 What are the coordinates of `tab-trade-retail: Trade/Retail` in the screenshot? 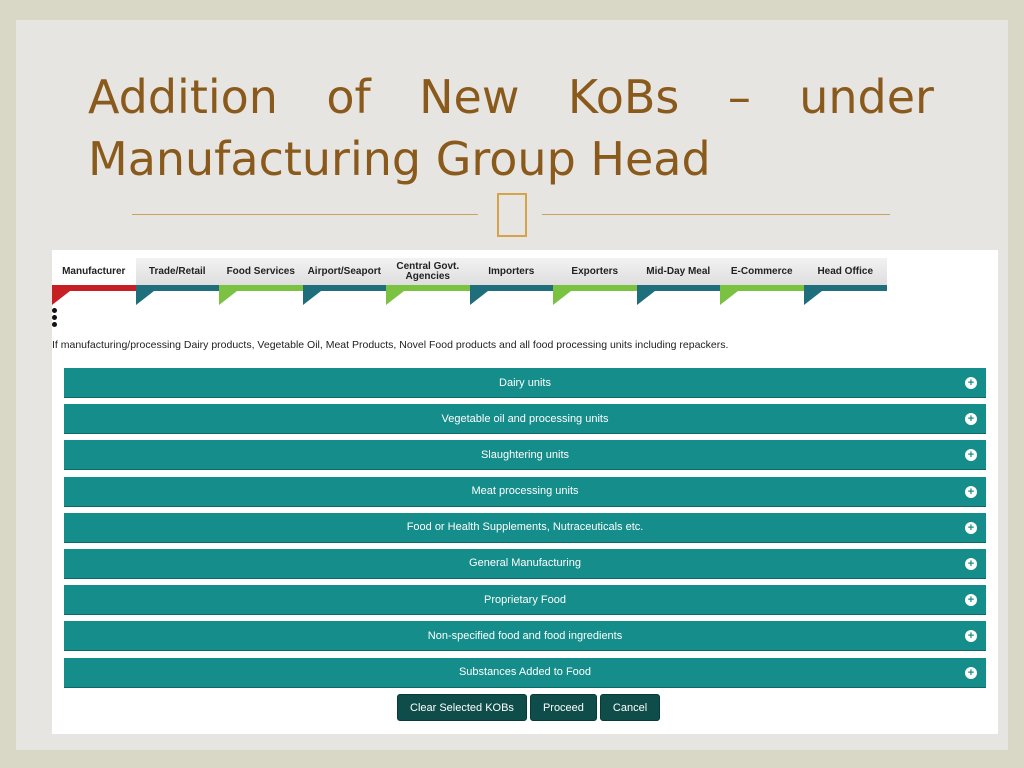 It's located at (177, 282).